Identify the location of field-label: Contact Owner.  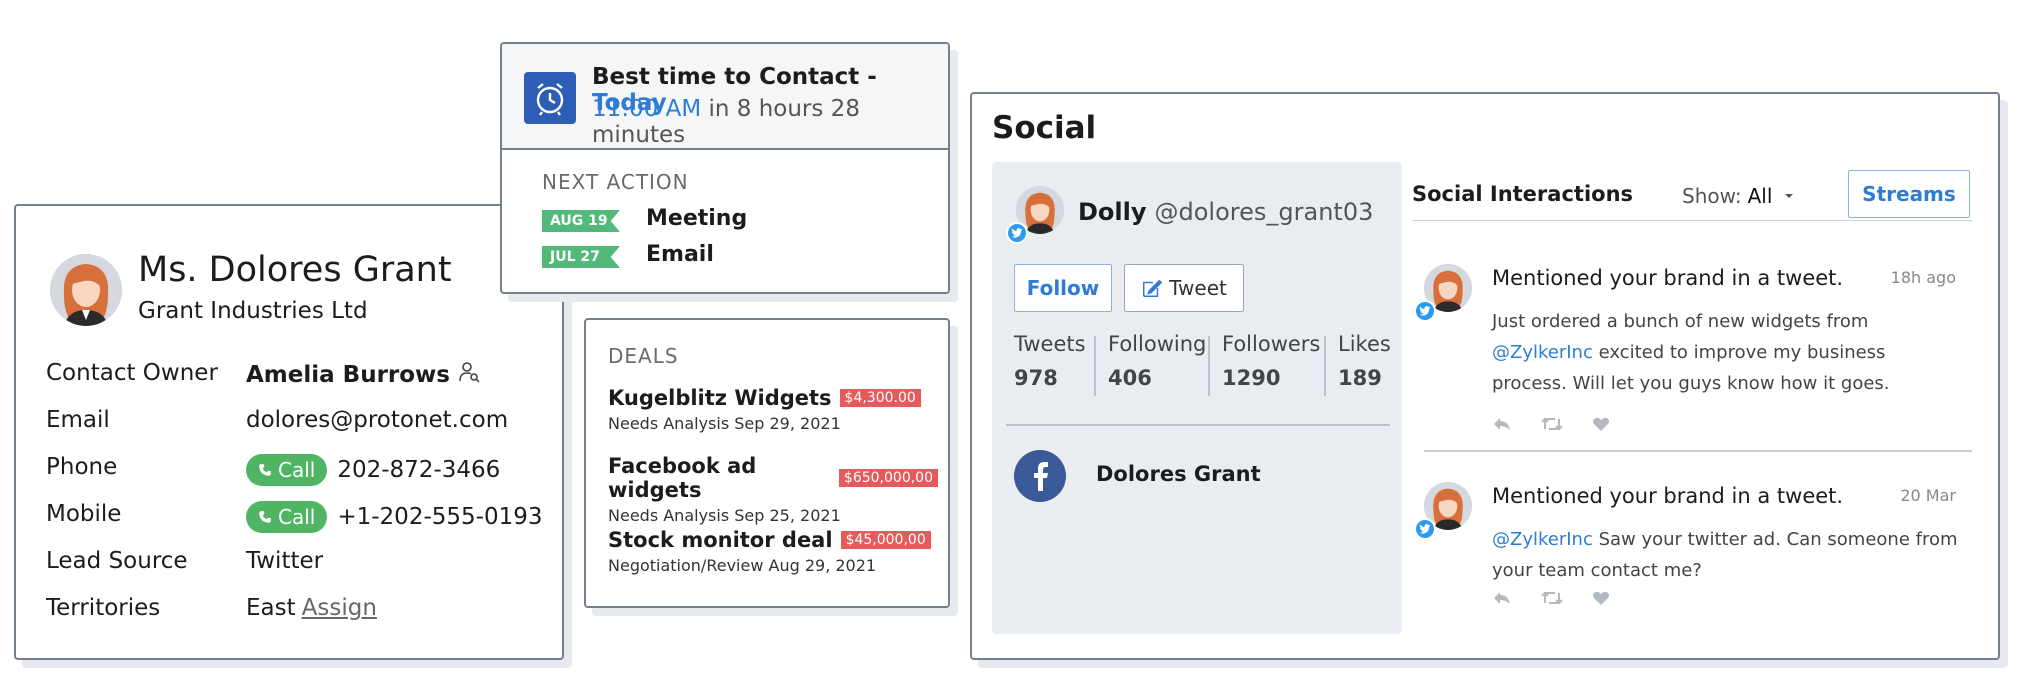
(132, 373).